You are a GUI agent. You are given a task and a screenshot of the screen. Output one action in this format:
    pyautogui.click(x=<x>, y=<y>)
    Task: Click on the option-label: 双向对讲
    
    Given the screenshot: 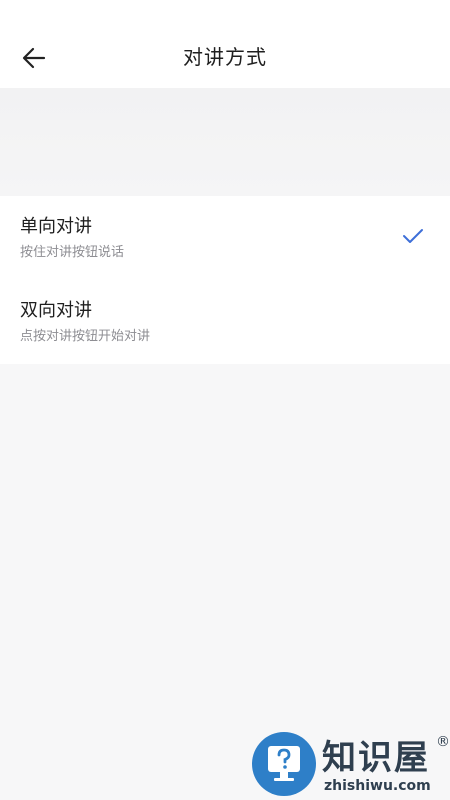 What is the action you would take?
    pyautogui.click(x=56, y=310)
    